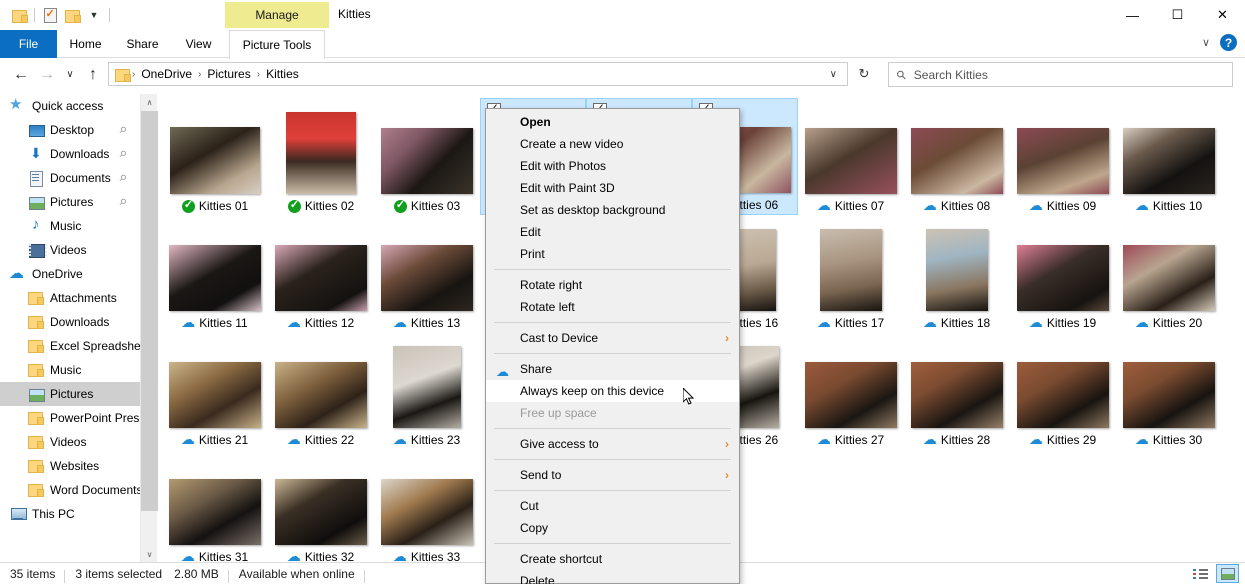  Describe the element at coordinates (1132, 15) in the screenshot. I see `minimize-button: —` at that location.